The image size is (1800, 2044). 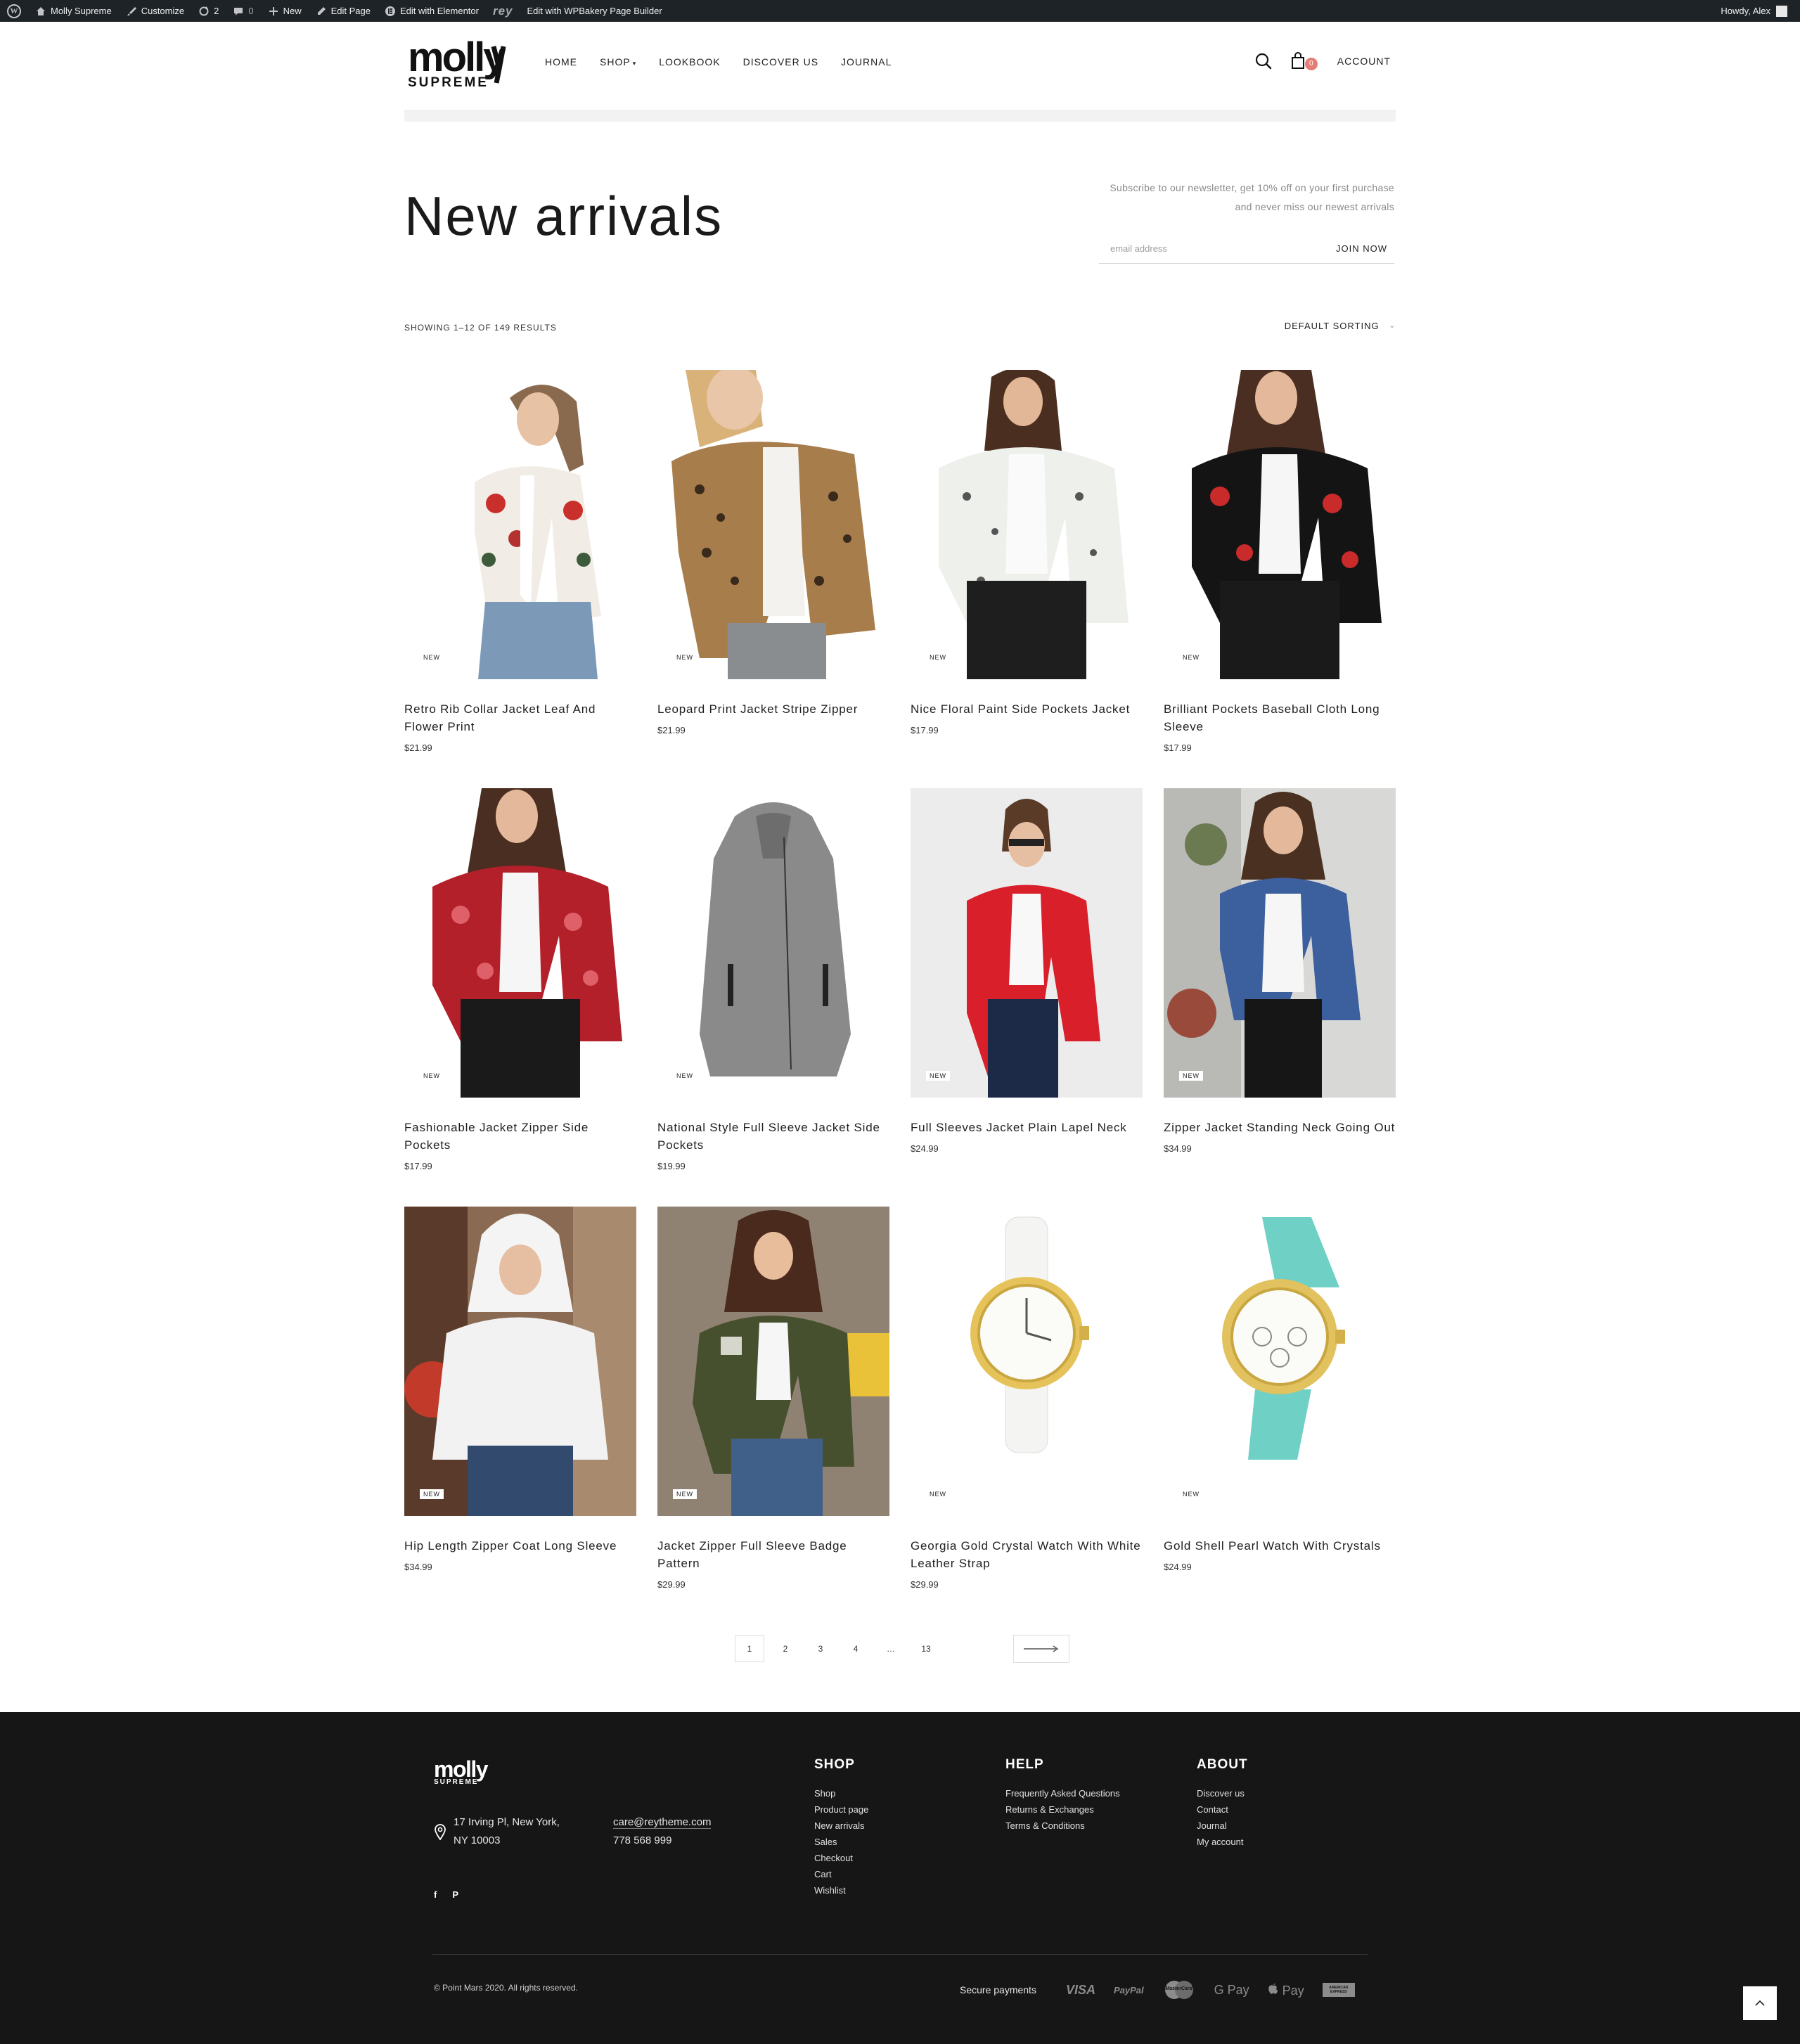 What do you see at coordinates (841, 1826) in the screenshot?
I see `footer-link-new-arrivals: New arrivals` at bounding box center [841, 1826].